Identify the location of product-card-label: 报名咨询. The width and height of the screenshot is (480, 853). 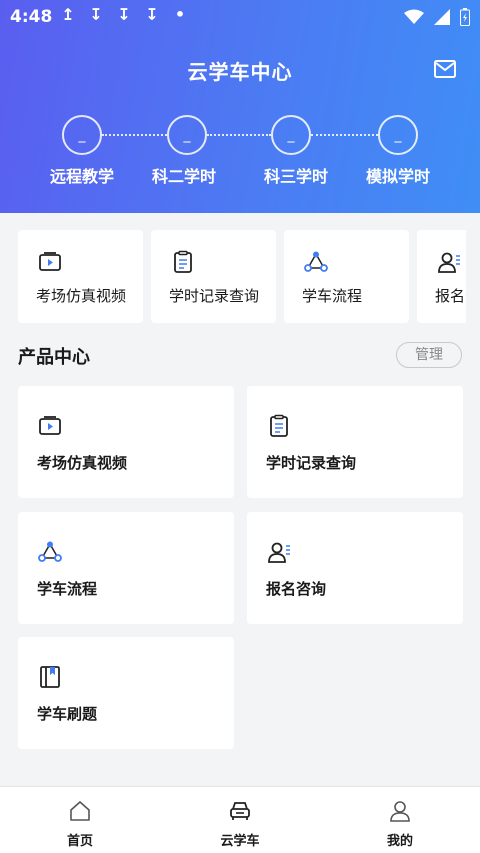
(296, 589).